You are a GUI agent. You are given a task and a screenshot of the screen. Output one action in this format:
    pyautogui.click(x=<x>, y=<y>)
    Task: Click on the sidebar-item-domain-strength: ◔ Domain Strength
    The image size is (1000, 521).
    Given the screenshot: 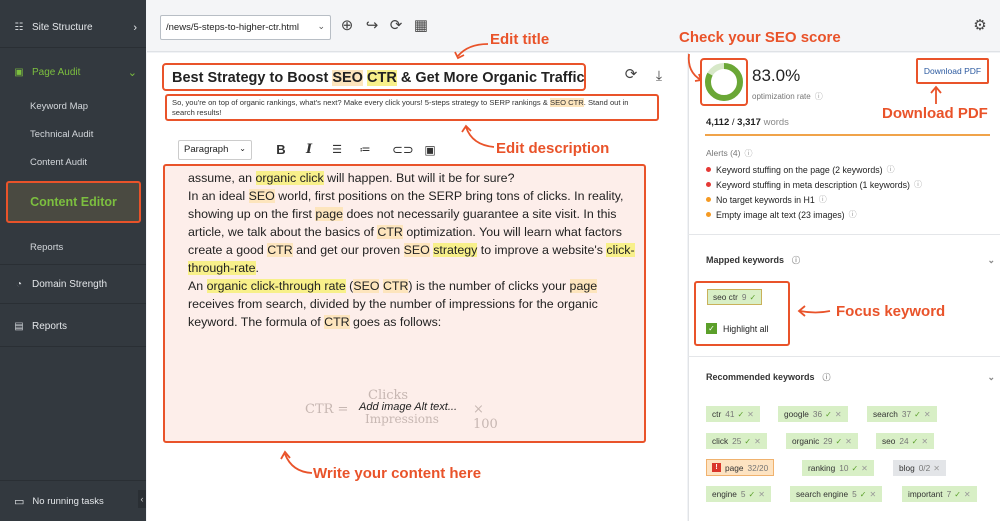 What is the action you would take?
    pyautogui.click(x=73, y=284)
    